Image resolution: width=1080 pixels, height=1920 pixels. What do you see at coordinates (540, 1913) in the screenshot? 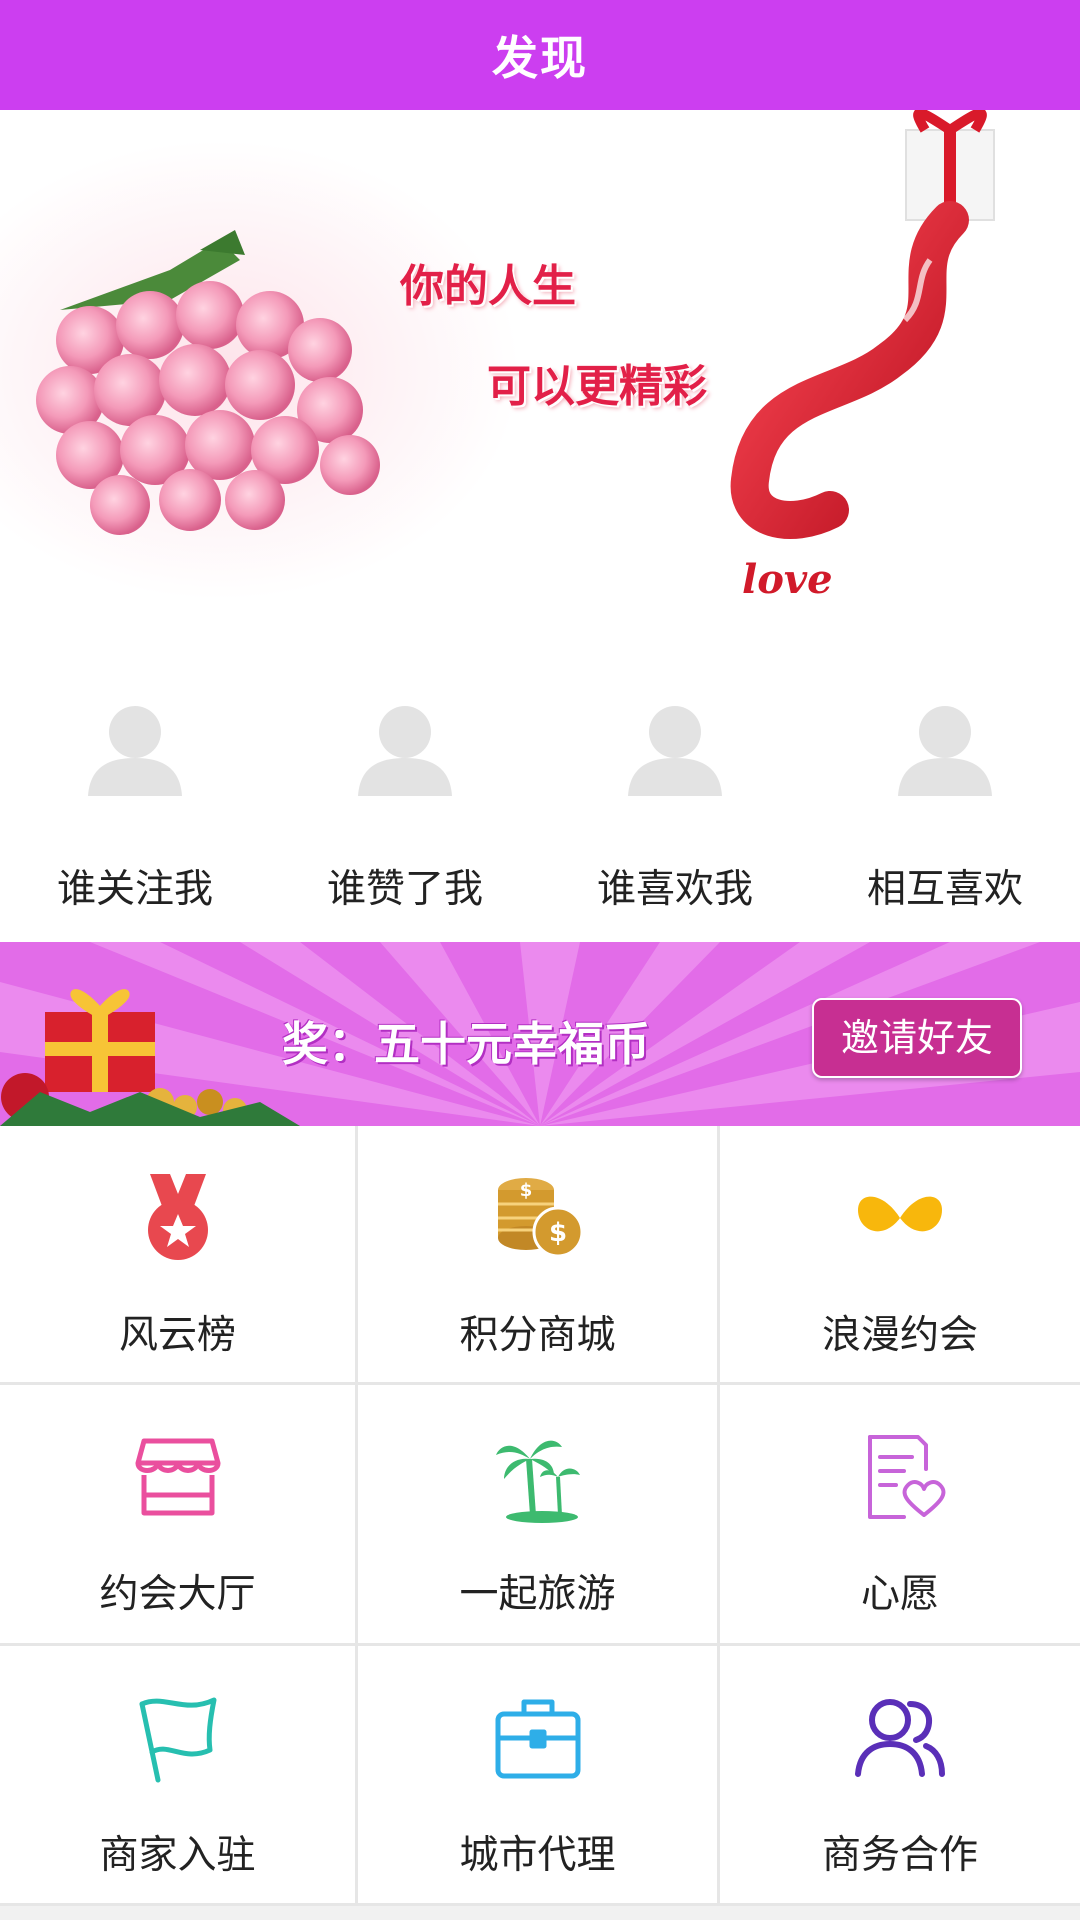
I see `bottom-divider` at bounding box center [540, 1913].